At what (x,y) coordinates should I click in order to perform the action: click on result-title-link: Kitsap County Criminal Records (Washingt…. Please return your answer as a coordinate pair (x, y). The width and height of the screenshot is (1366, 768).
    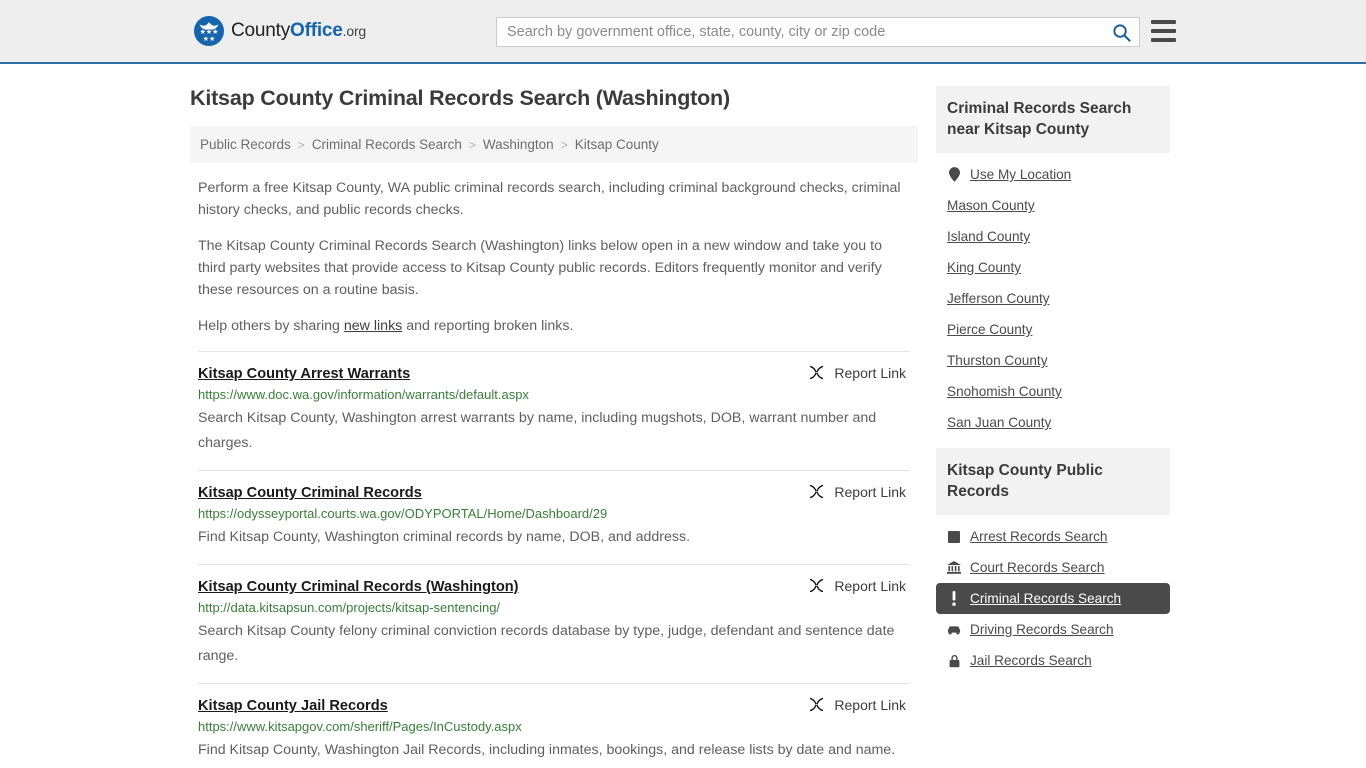
    Looking at the image, I should click on (358, 587).